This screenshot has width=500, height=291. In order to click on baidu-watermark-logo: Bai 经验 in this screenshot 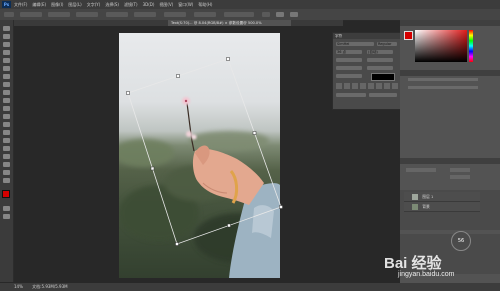, I will do `click(413, 263)`.